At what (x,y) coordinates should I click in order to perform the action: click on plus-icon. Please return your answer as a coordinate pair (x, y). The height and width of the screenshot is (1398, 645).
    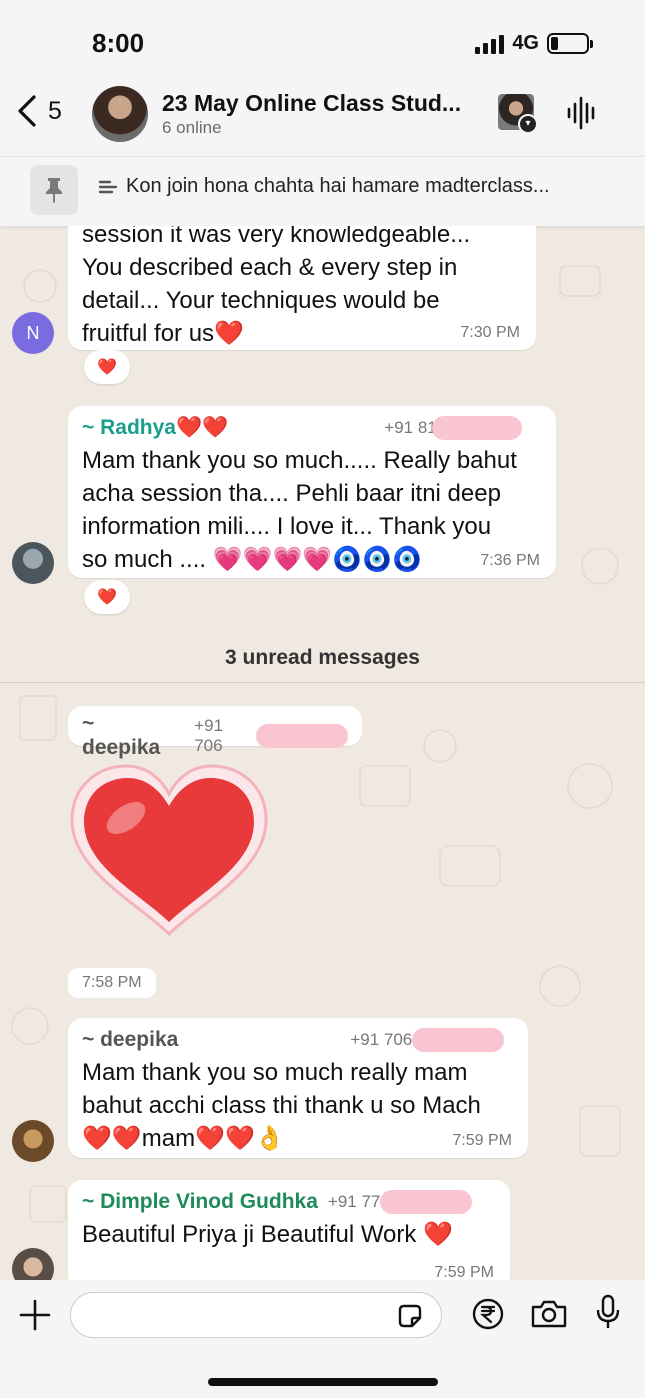
    Looking at the image, I should click on (35, 1315).